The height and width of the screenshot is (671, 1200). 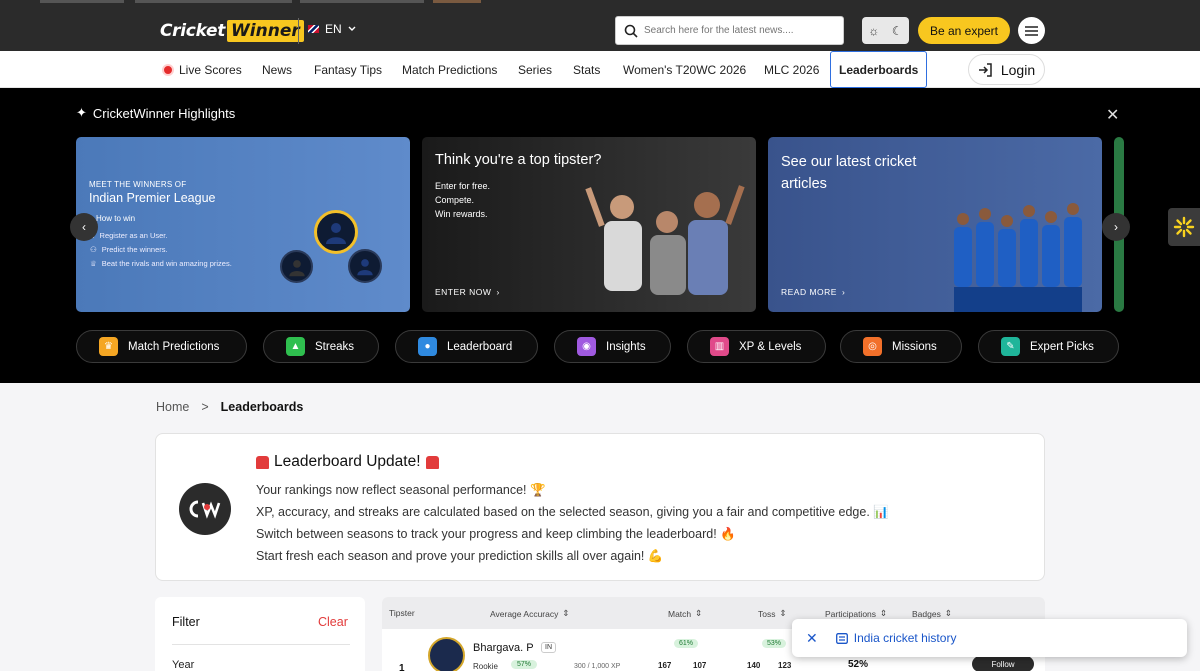 What do you see at coordinates (463, 186) in the screenshot?
I see `card-line: Enter for free.` at bounding box center [463, 186].